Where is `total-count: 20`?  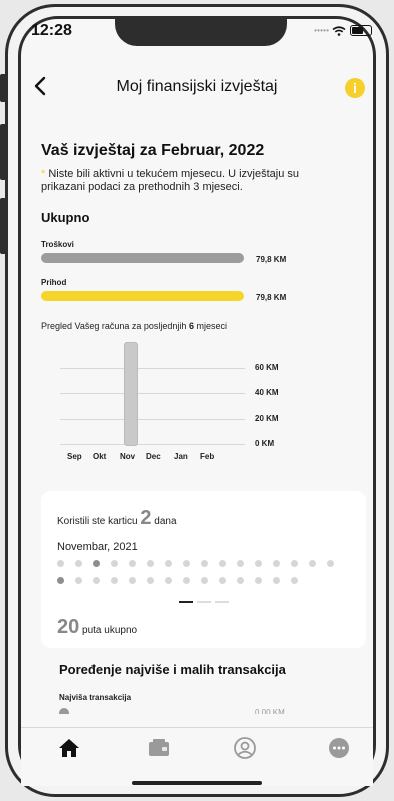 total-count: 20 is located at coordinates (68, 627).